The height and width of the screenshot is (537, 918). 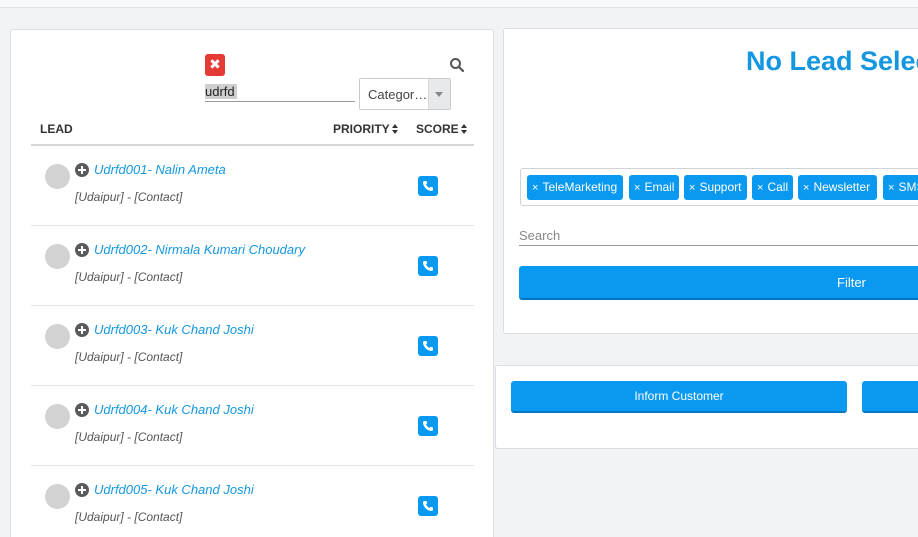 I want to click on tag-label: Call, so click(x=778, y=187).